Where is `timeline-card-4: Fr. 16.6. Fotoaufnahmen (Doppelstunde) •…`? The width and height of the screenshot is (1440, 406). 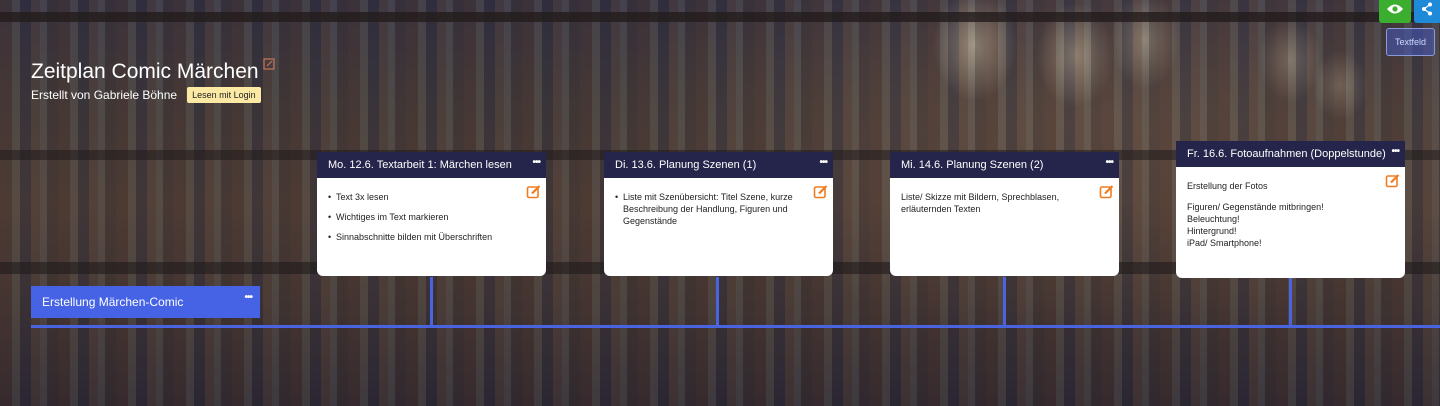 timeline-card-4: Fr. 16.6. Fotoaufnahmen (Doppelstunde) •… is located at coordinates (1290, 209).